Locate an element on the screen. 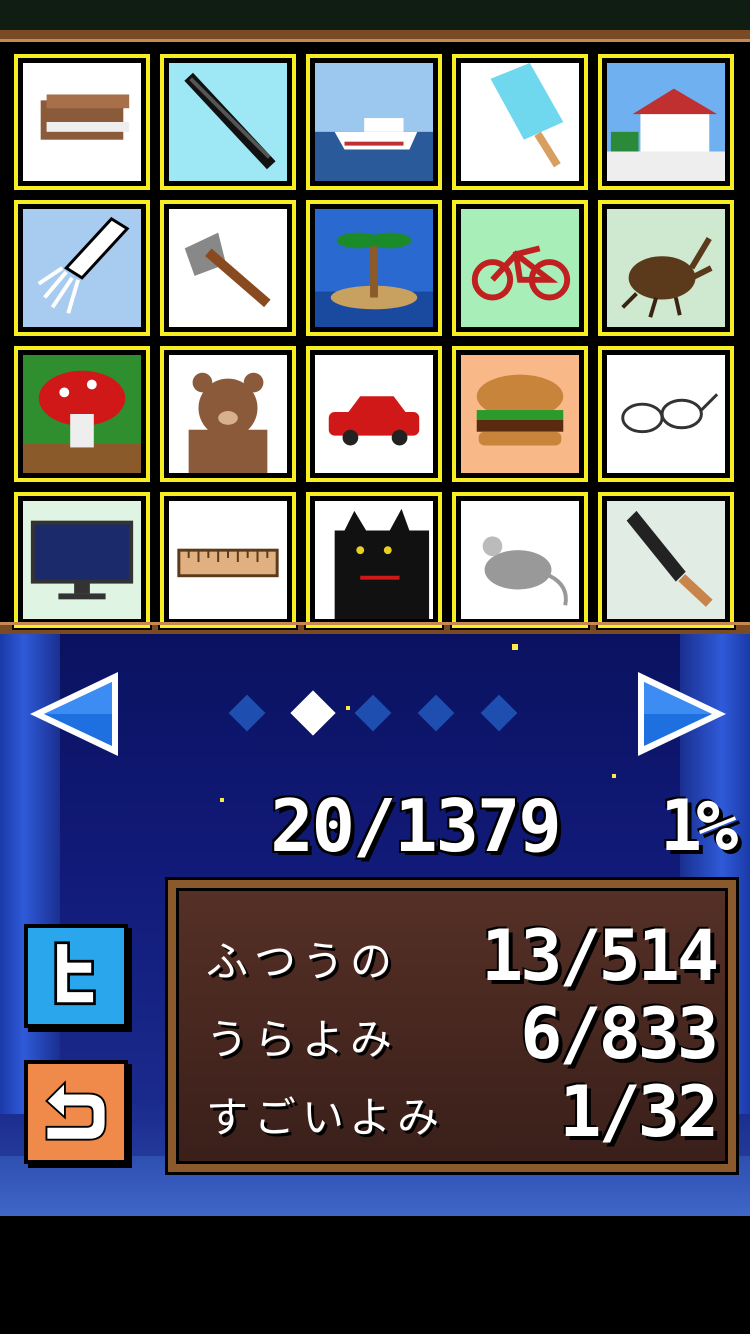  knife-icon is located at coordinates (669, 558).